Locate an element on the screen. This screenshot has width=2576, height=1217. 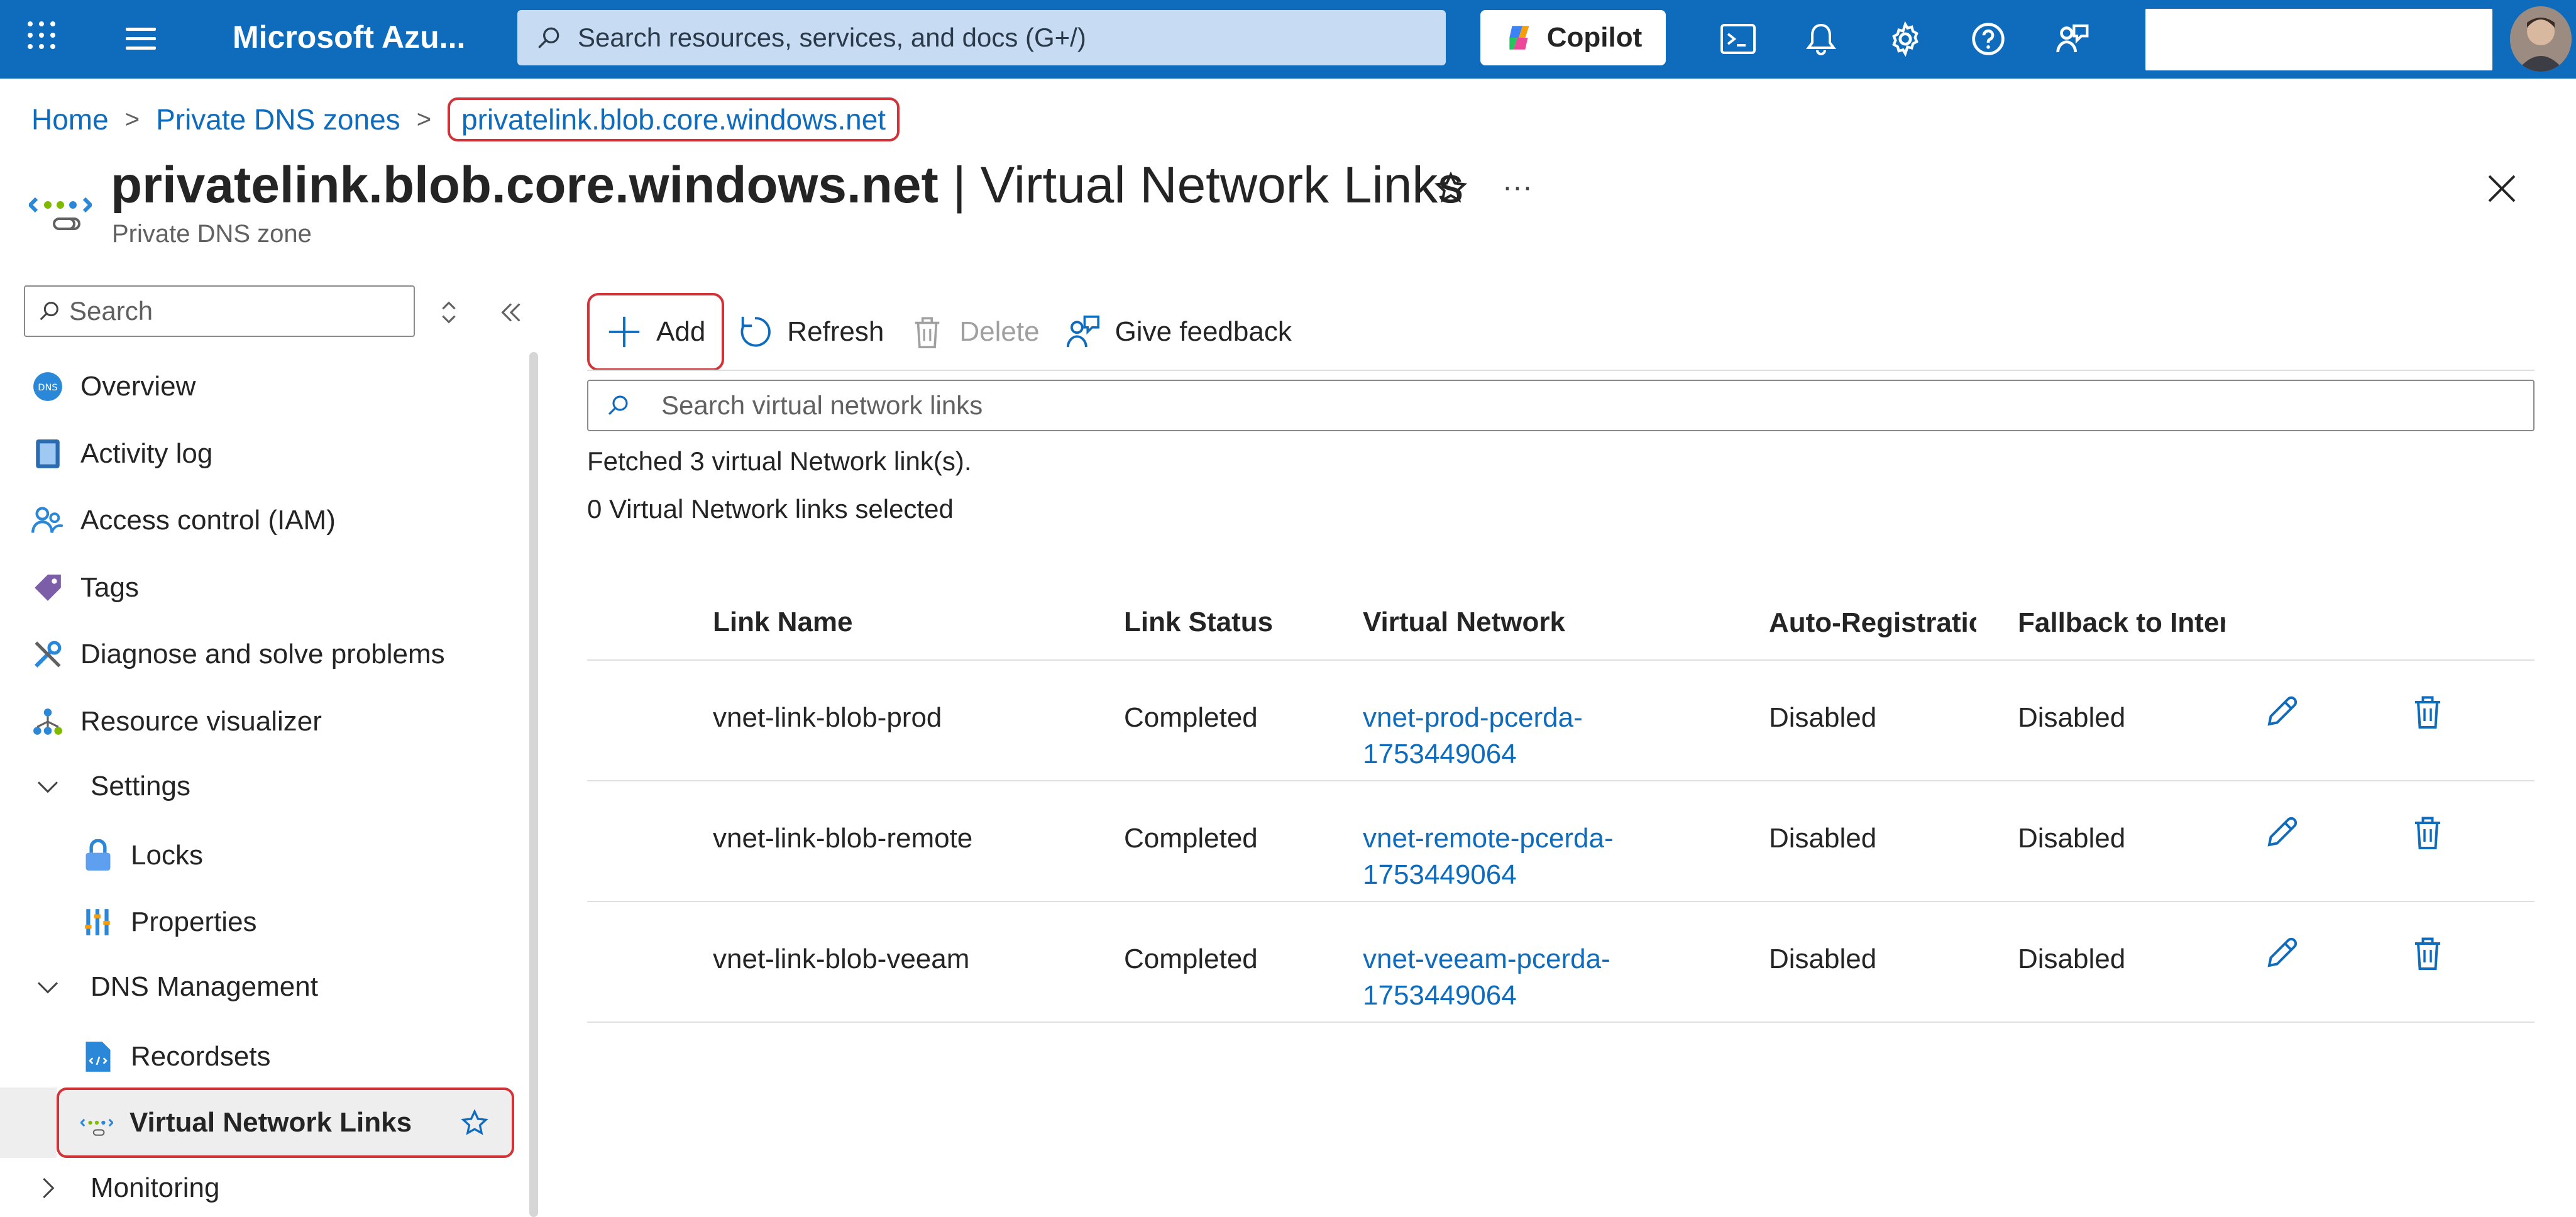
hamburger-icon is located at coordinates (141, 39).